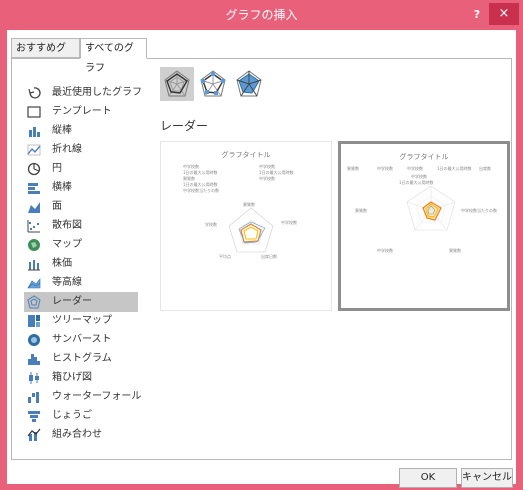  What do you see at coordinates (487, 478) in the screenshot?
I see `cancel-button: キャンセル` at bounding box center [487, 478].